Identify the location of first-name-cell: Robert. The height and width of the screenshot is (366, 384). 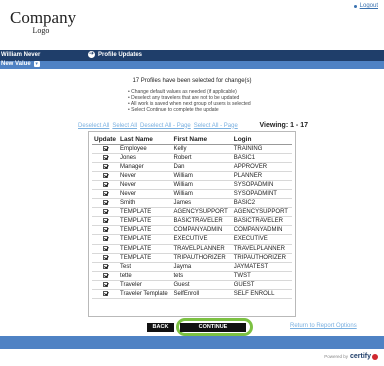
(201, 158).